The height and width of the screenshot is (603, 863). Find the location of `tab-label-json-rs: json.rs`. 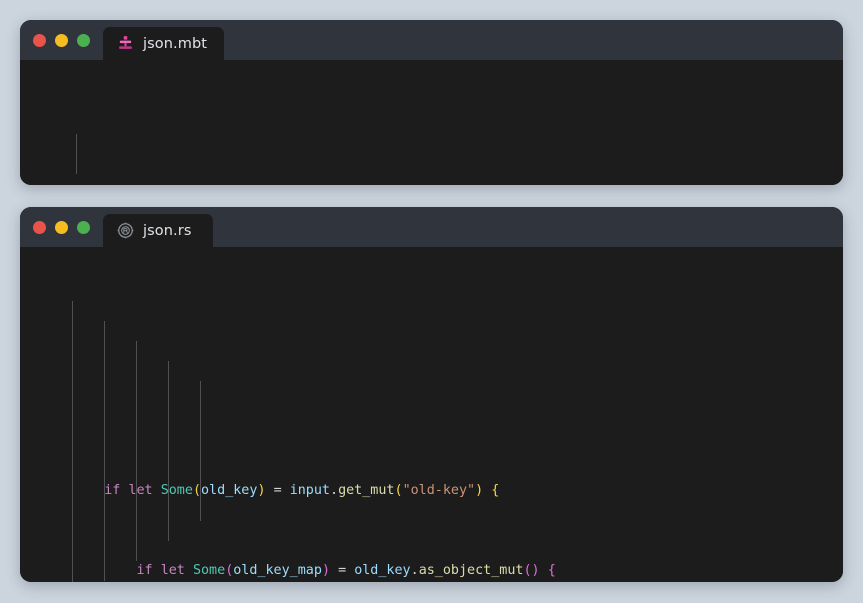

tab-label-json-rs: json.rs is located at coordinates (167, 230).